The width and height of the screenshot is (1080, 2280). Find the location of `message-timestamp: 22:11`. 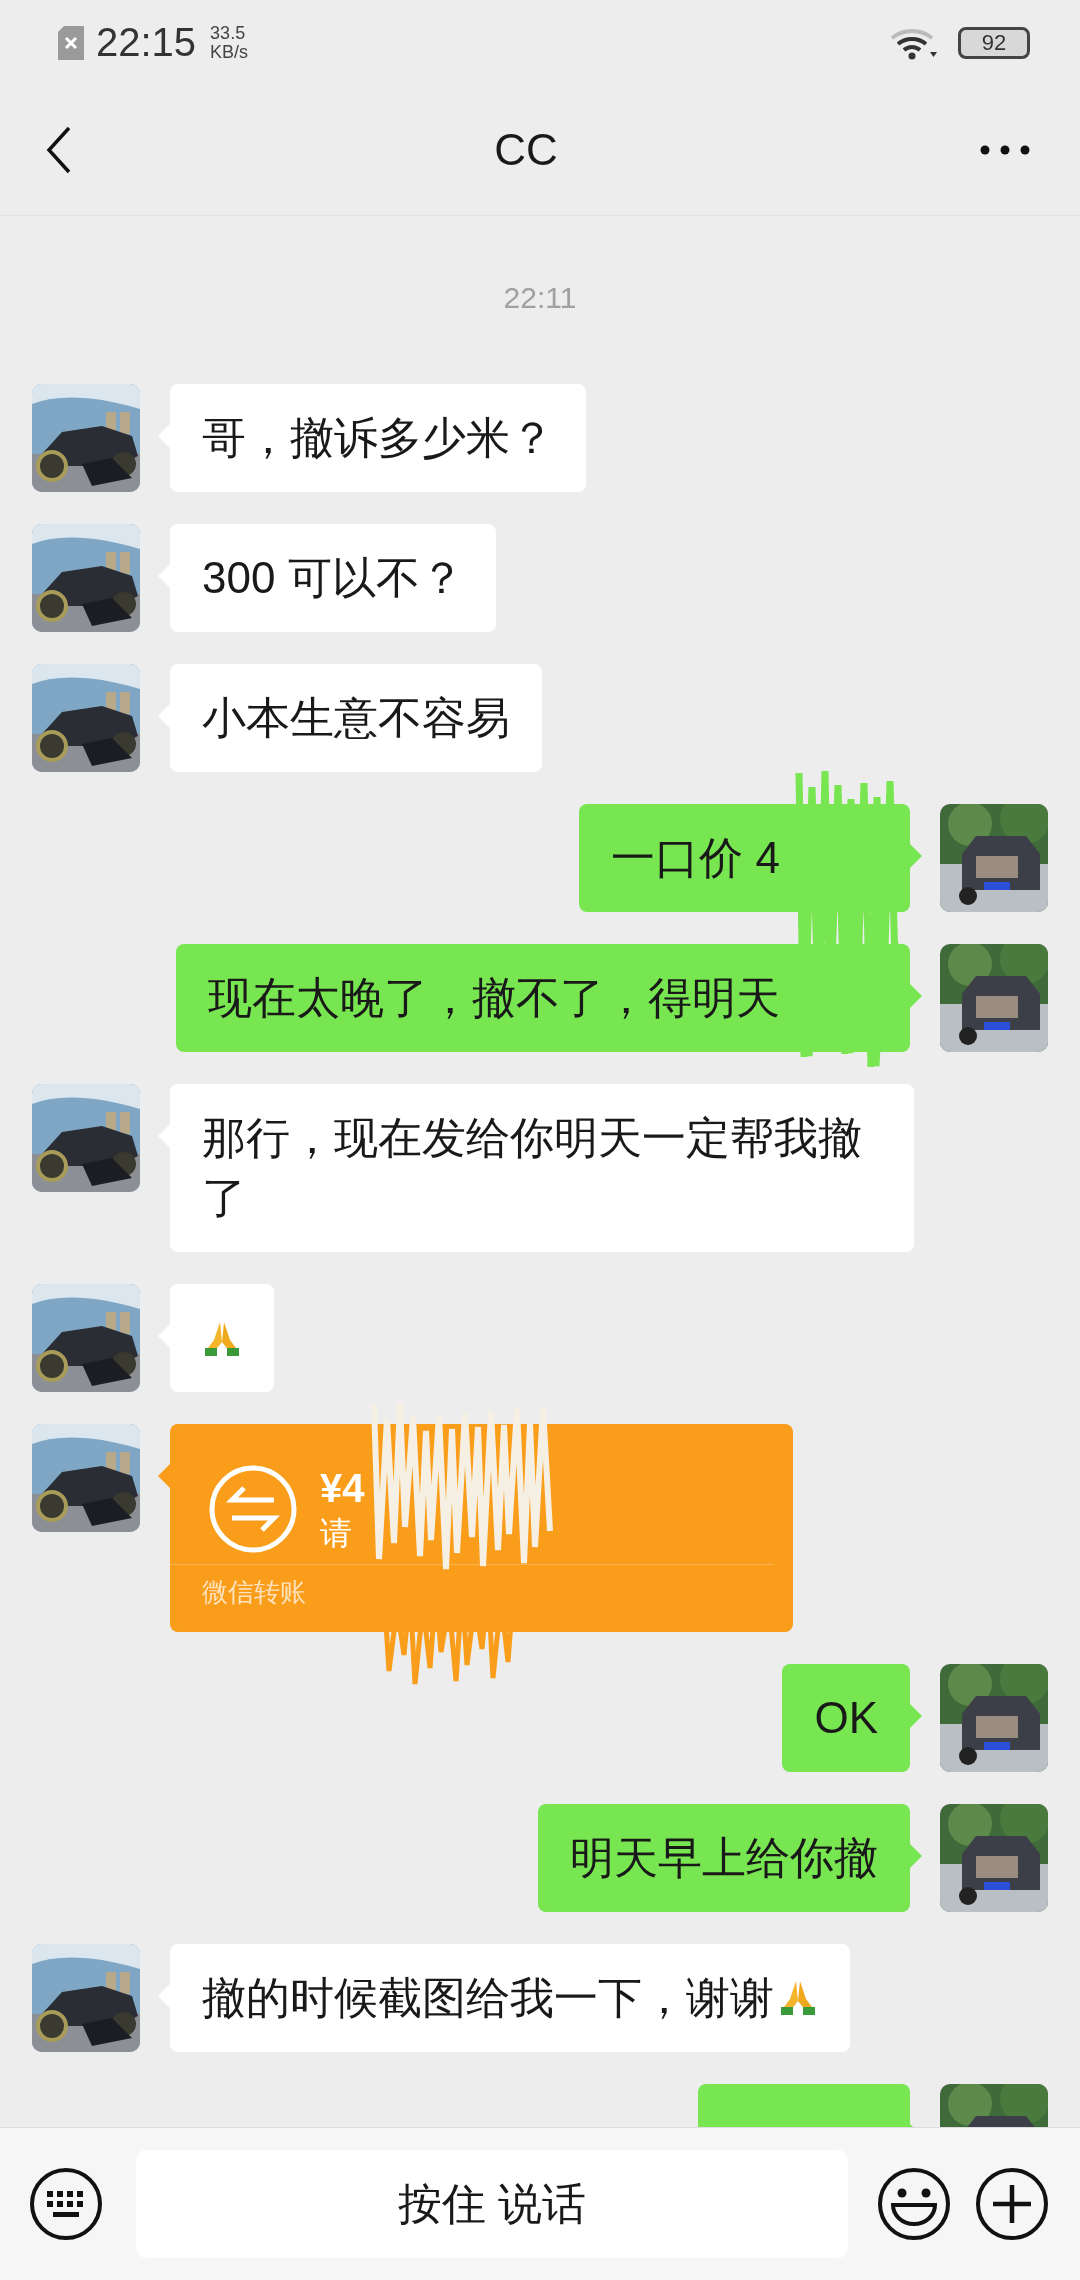

message-timestamp: 22:11 is located at coordinates (540, 298).